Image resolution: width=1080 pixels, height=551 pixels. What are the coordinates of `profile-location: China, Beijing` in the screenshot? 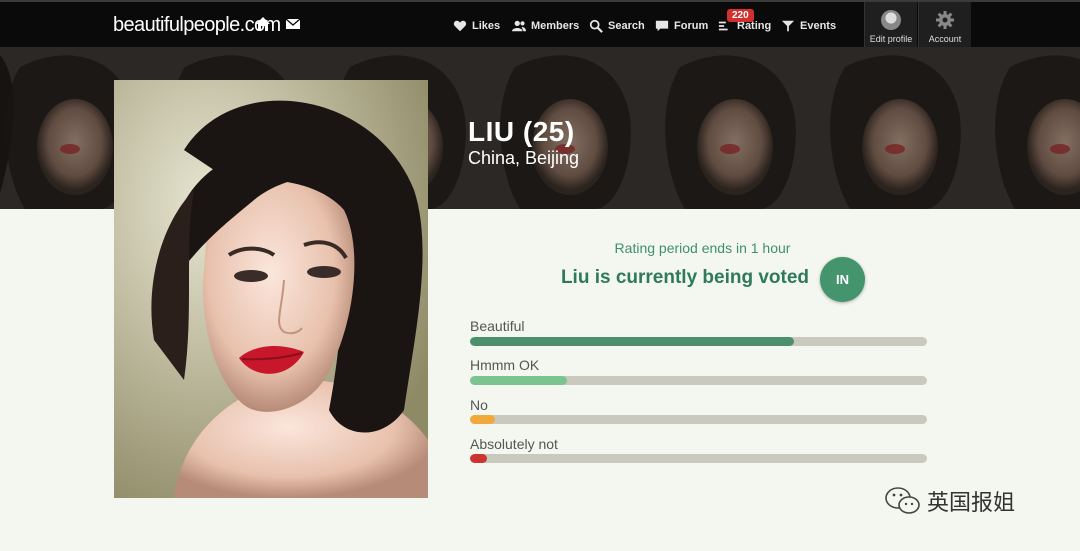 It's located at (524, 158).